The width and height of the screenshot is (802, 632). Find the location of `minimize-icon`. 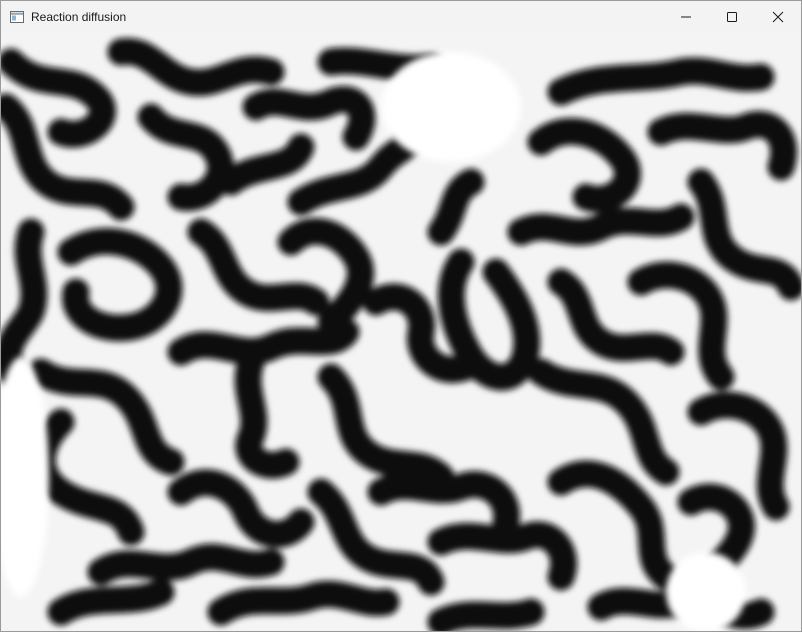

minimize-icon is located at coordinates (686, 17).